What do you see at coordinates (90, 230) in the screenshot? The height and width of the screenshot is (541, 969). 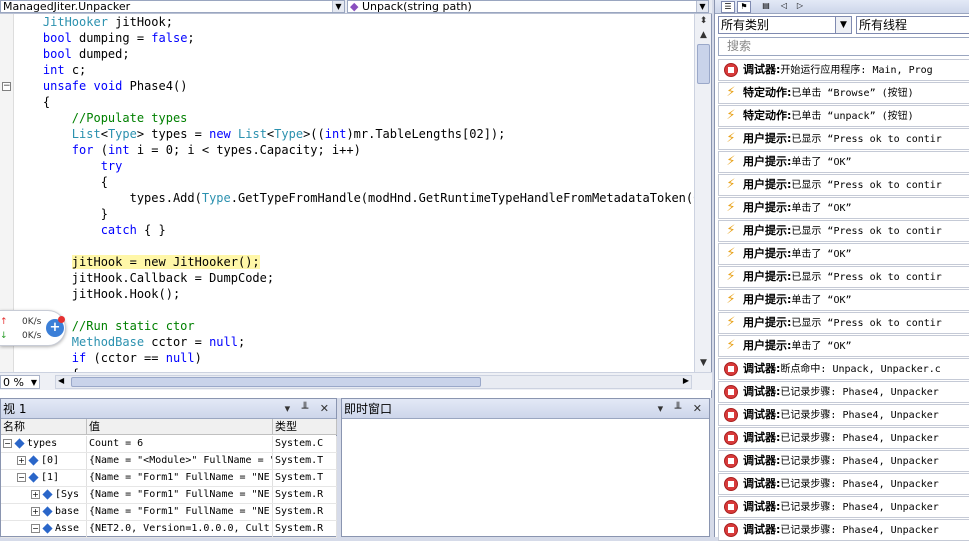 I see `code-line: catch { }` at bounding box center [90, 230].